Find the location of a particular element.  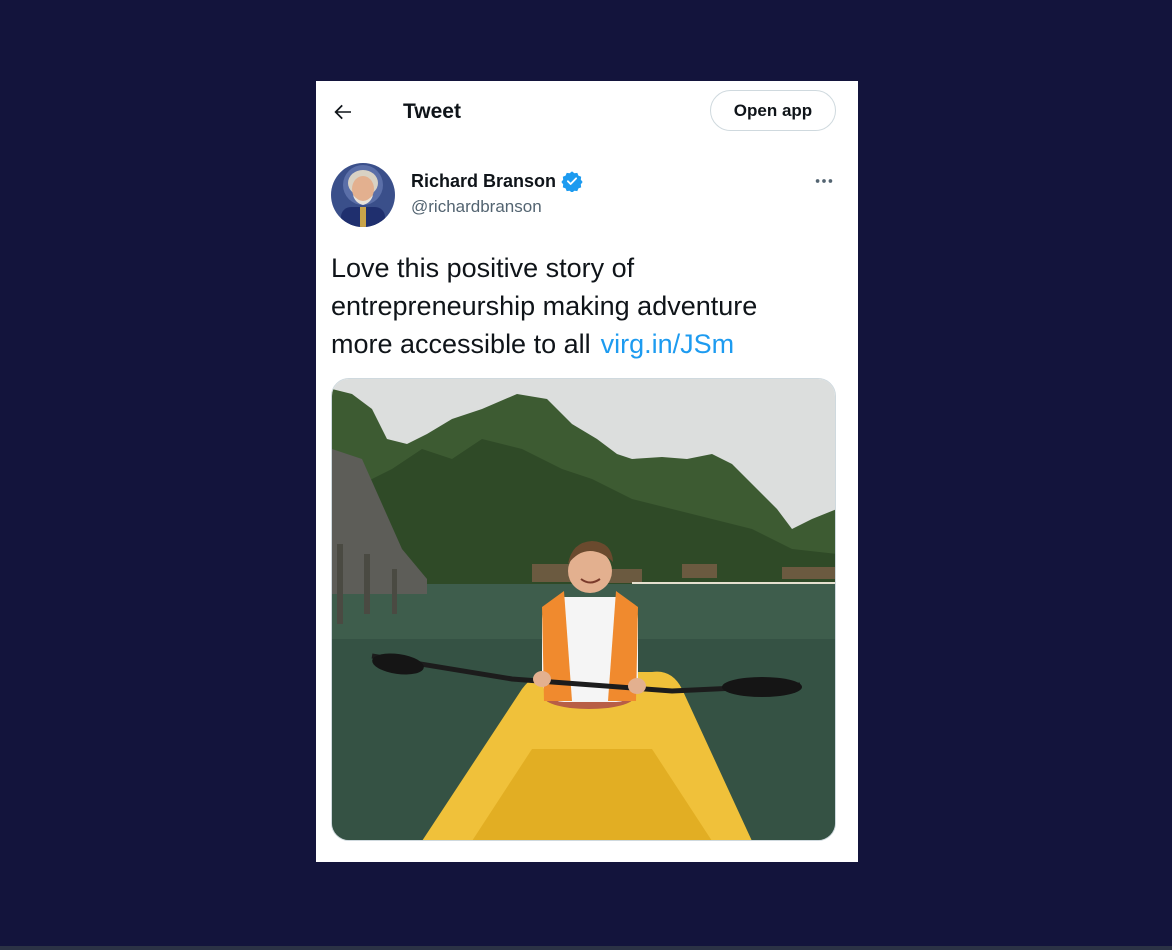

tweet-text-line-end: more accessible to all is located at coordinates (461, 344).